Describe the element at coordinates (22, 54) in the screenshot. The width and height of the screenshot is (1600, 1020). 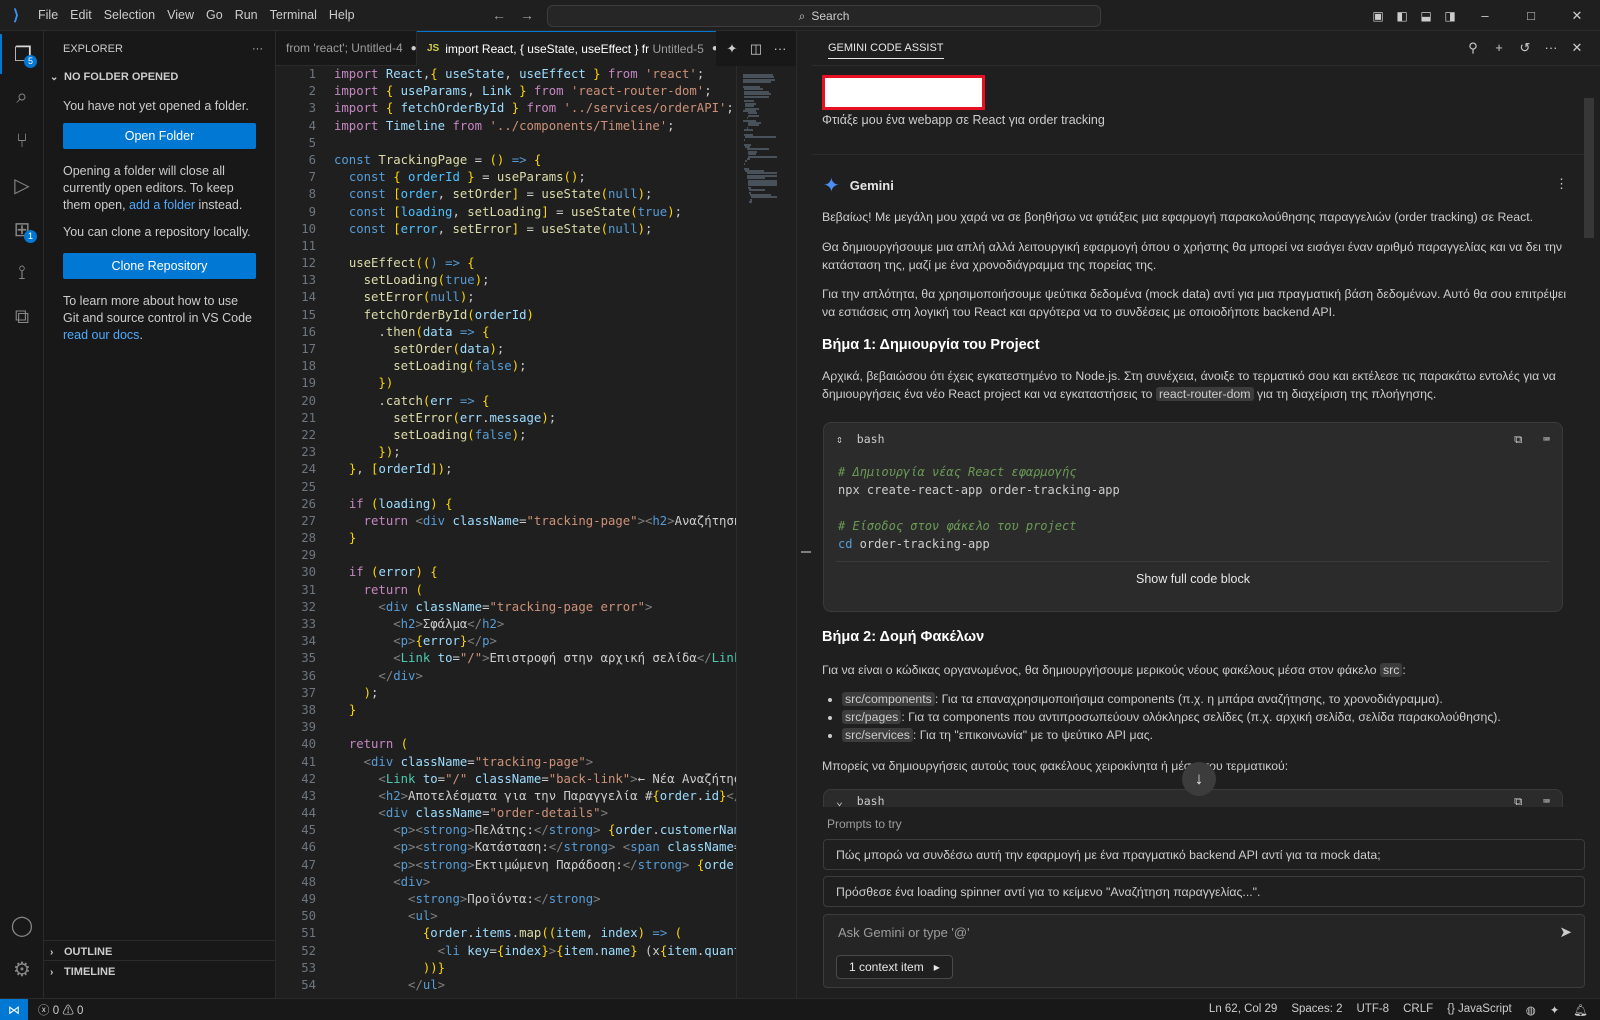
I see `explorer-icon: ❐ 5` at that location.